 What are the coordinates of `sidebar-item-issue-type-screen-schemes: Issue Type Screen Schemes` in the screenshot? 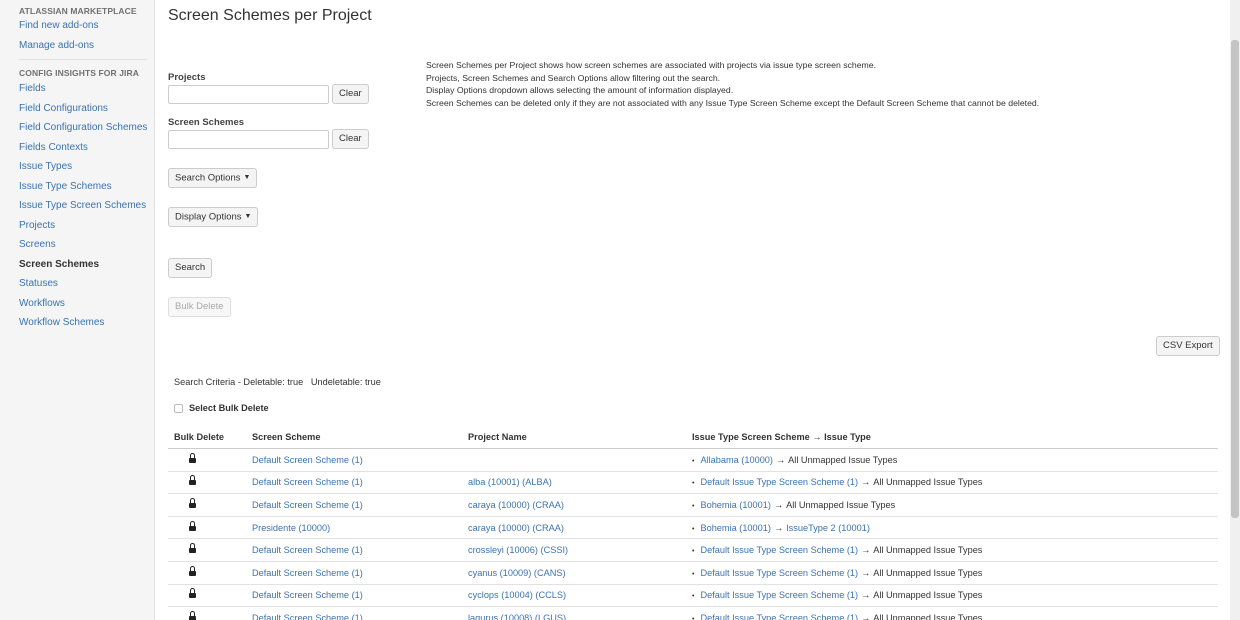 It's located at (77, 205).